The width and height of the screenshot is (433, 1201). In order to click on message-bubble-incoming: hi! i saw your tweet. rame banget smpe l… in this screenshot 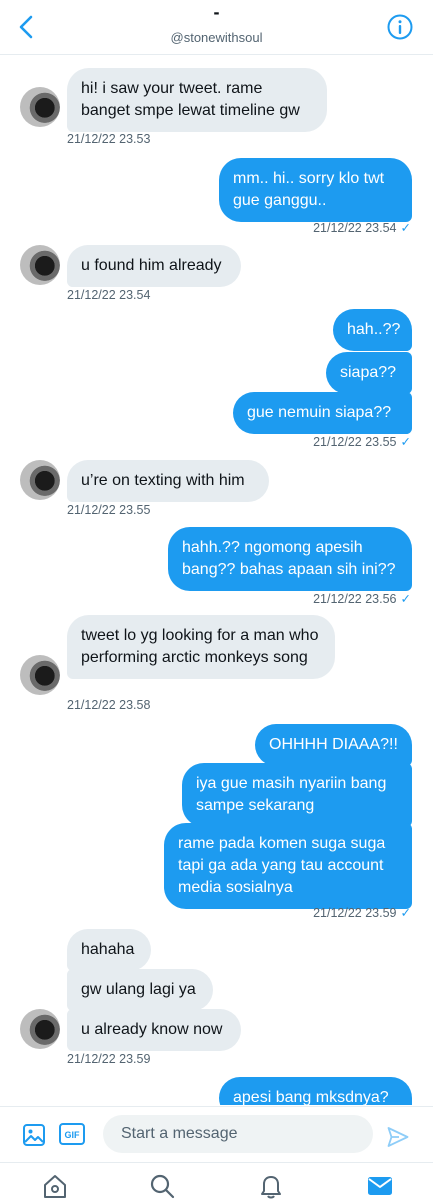, I will do `click(197, 100)`.